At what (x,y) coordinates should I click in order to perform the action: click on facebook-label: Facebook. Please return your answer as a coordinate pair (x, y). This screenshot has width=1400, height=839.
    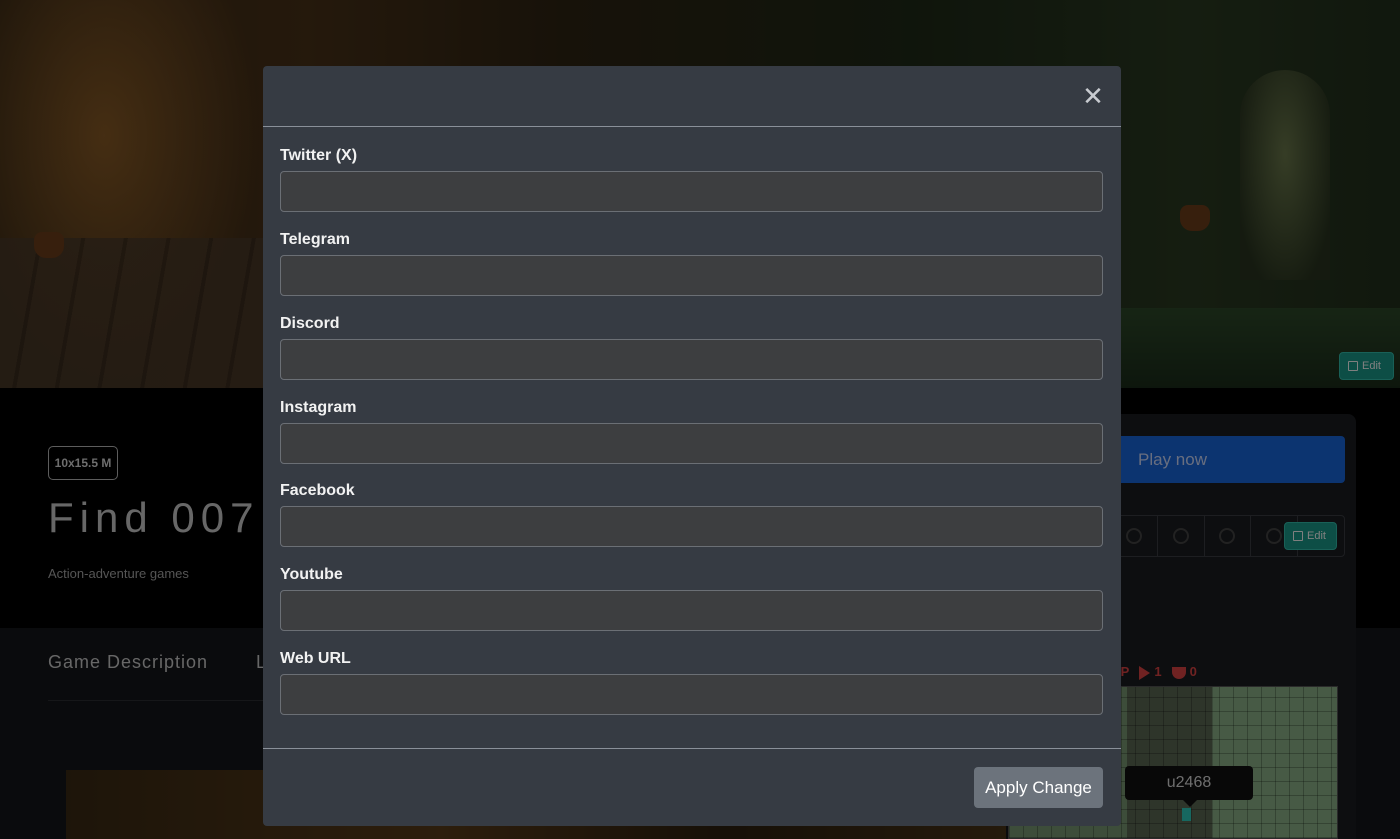
    Looking at the image, I should click on (317, 490).